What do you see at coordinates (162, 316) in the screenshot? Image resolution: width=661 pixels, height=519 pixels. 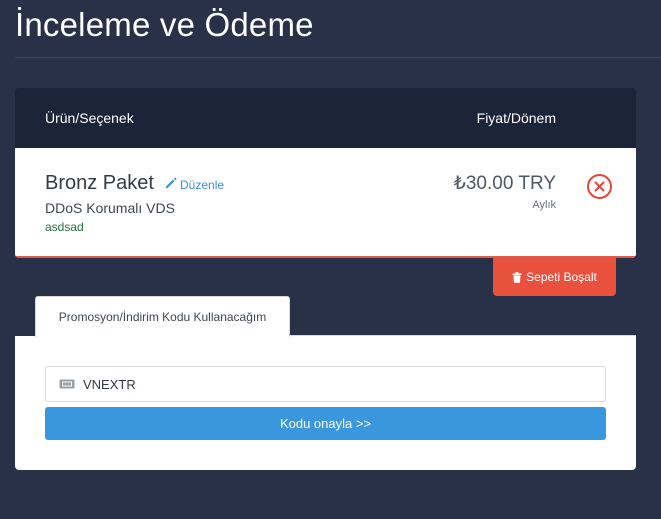 I see `tab-promo-code: Promosyon/İndirim Kodu Kullanacağım` at bounding box center [162, 316].